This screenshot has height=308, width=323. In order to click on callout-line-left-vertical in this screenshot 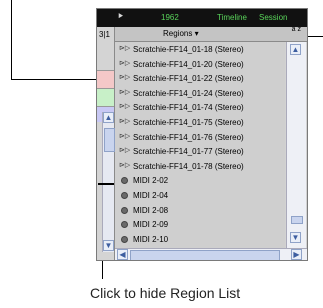, I will do `click(11, 39)`.